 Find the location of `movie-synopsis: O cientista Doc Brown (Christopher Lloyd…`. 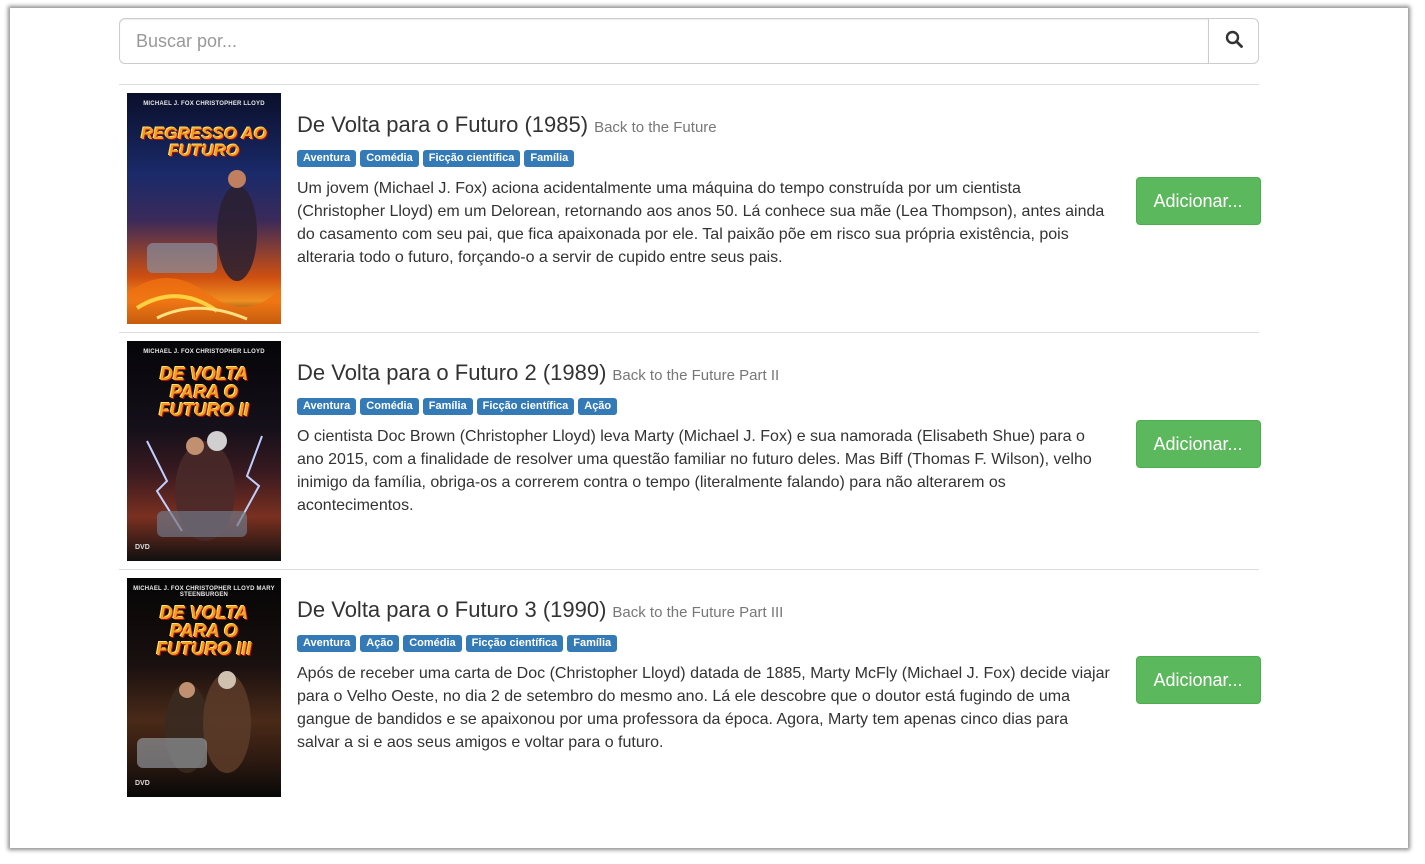

movie-synopsis: O cientista Doc Brown (Christopher Lloyd… is located at coordinates (694, 471).